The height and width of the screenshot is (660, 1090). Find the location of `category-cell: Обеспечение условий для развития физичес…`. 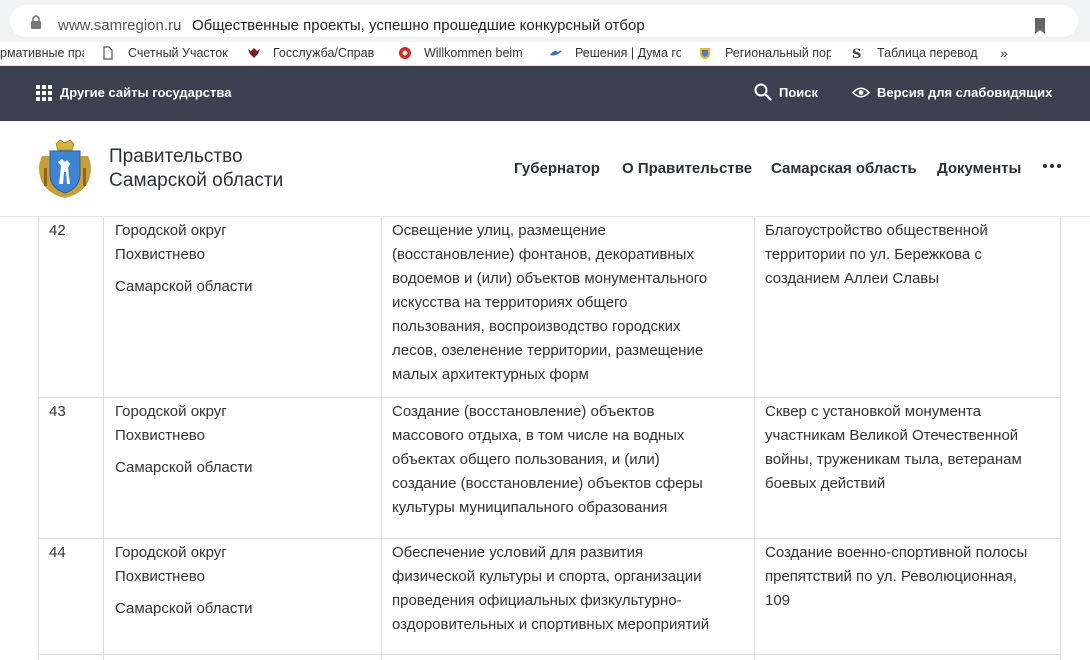

category-cell: Обеспечение условий для развития физичес… is located at coordinates (568, 596).